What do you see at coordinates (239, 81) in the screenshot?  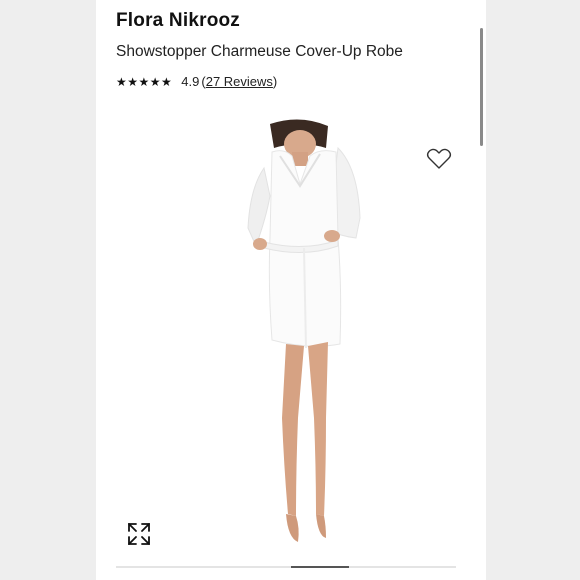 I see `reviews-link: 27 Reviews` at bounding box center [239, 81].